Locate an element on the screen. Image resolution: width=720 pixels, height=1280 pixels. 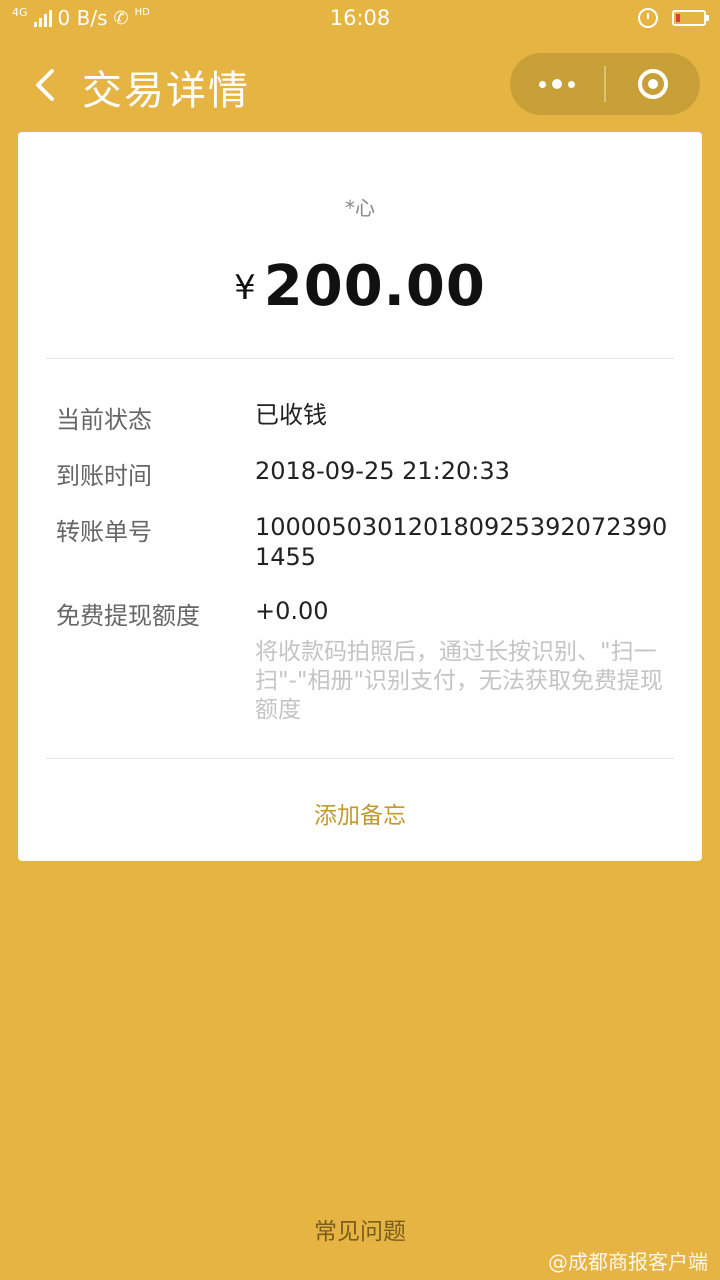
status-right is located at coordinates (673, 18).